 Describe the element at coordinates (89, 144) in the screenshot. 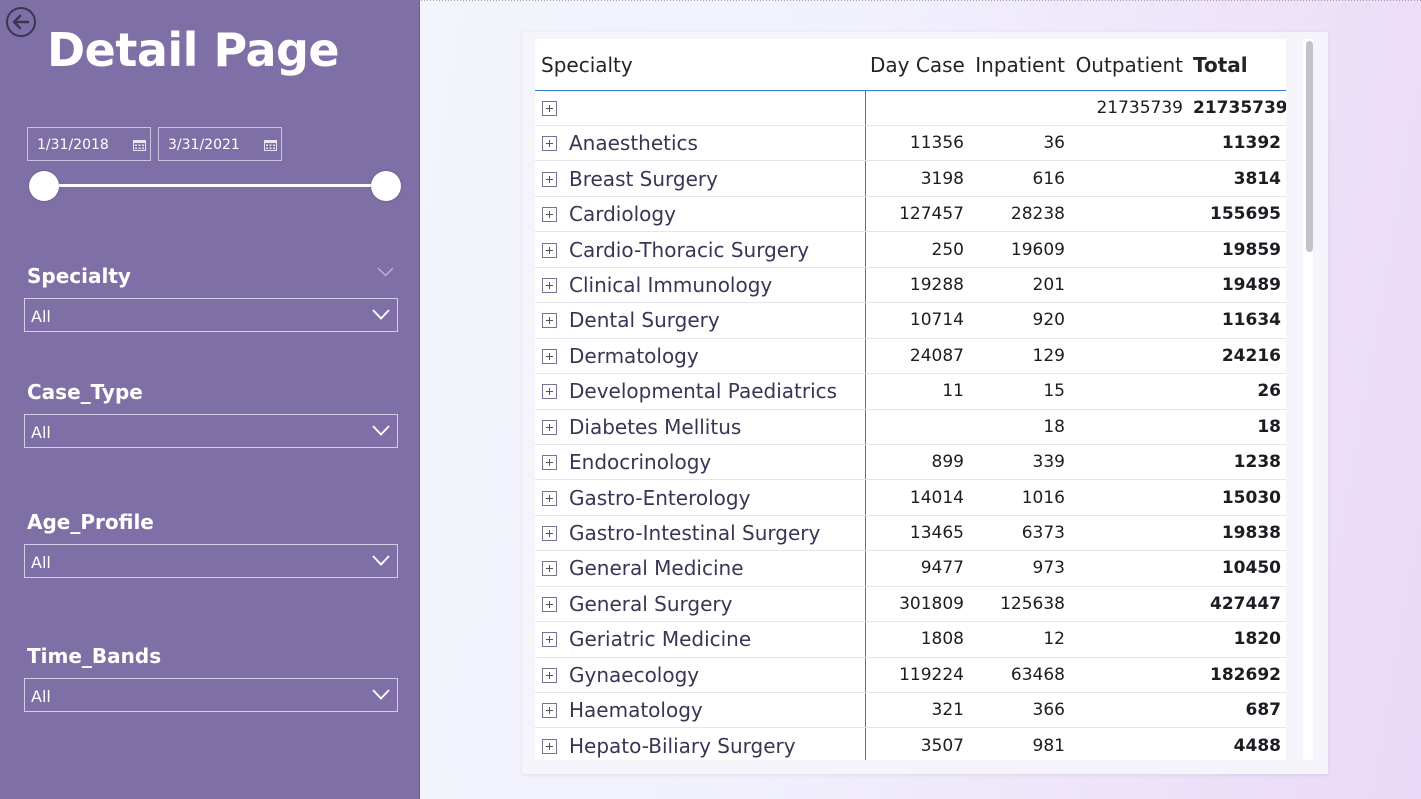

I see `start-date-input: 1/31/2018` at that location.